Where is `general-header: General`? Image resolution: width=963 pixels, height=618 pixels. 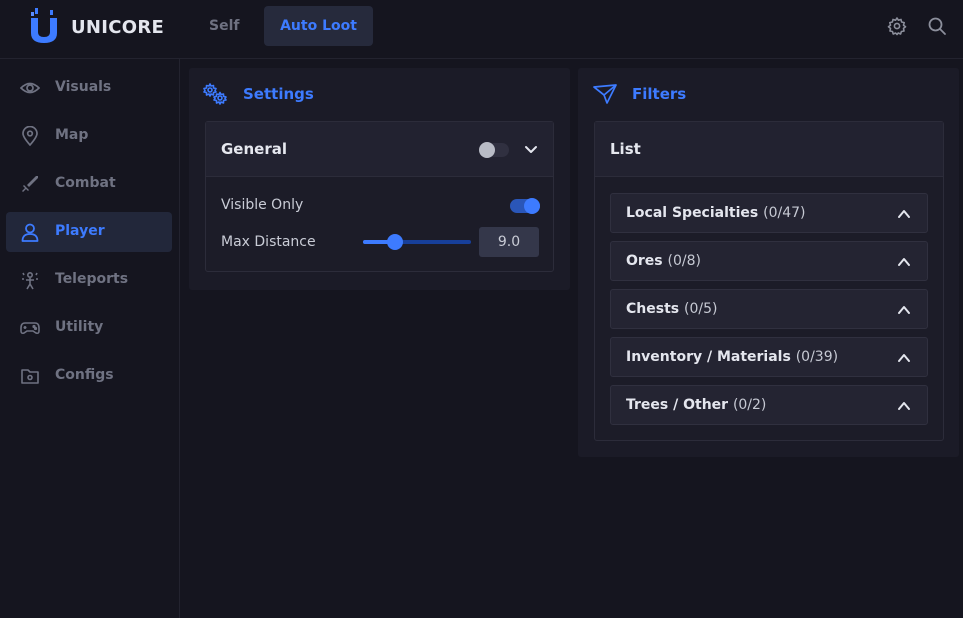
general-header: General is located at coordinates (379, 149).